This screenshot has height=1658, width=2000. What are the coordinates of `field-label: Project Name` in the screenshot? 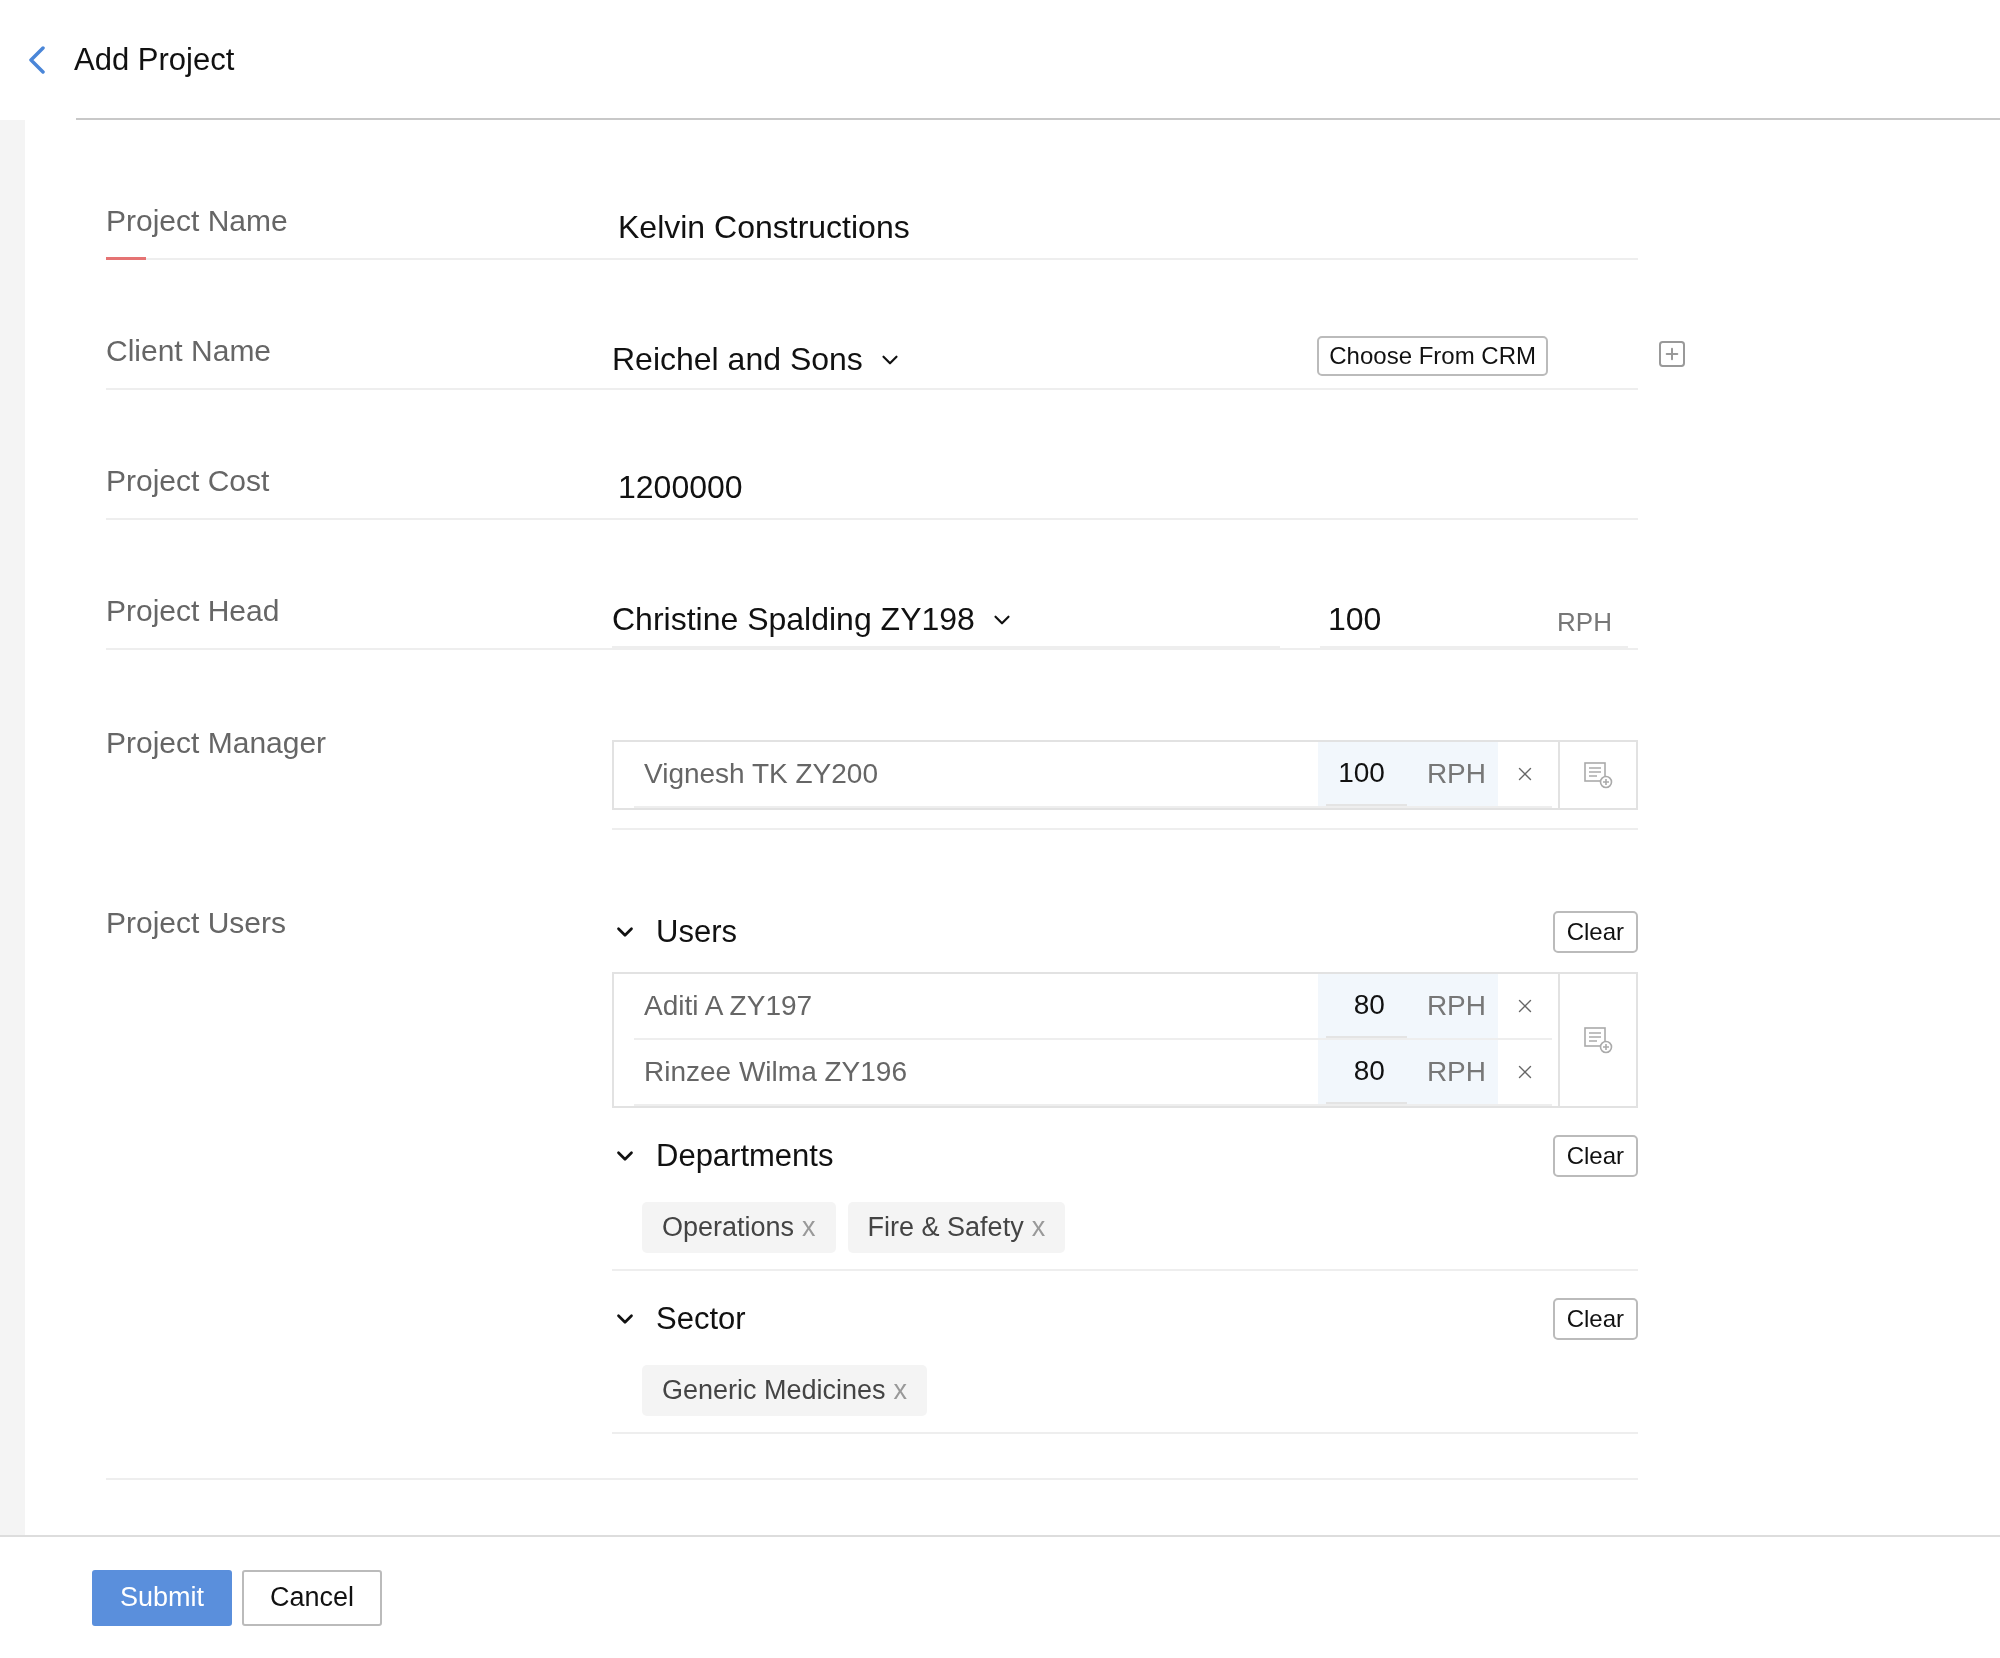 It's located at (359, 231).